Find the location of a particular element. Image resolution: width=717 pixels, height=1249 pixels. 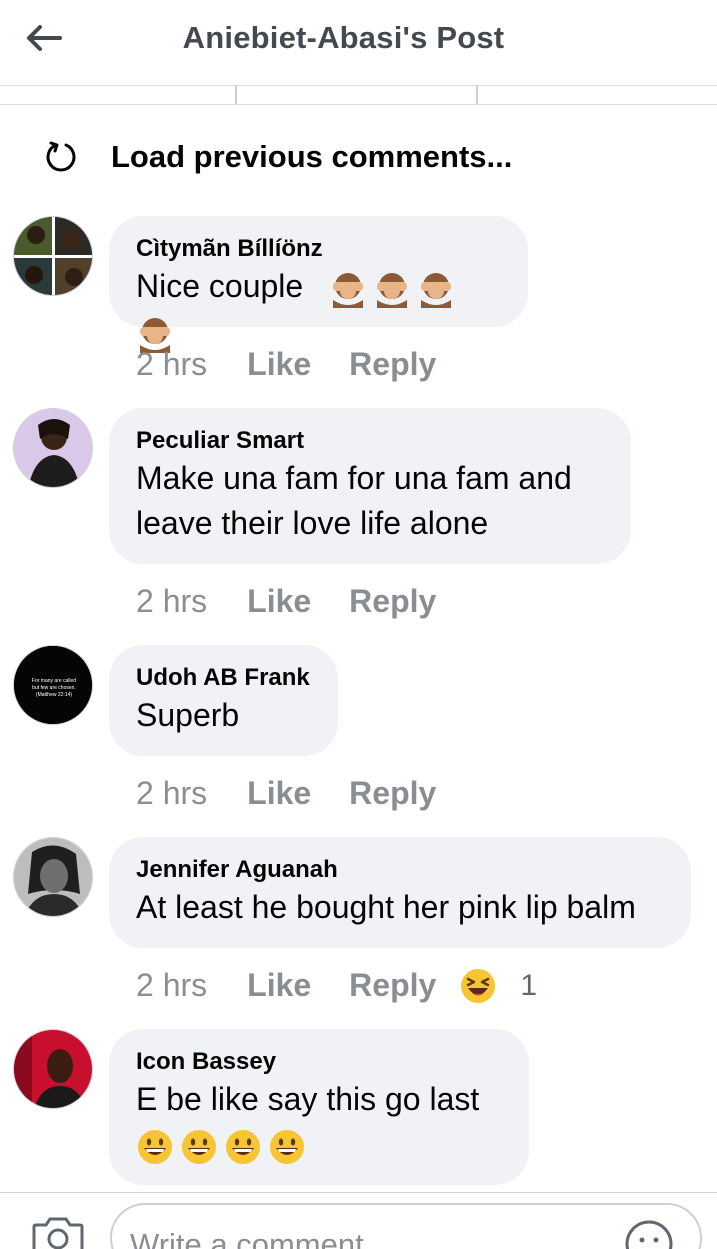

comment-bubble: Udoh AB Frank Superb is located at coordinates (223, 700).